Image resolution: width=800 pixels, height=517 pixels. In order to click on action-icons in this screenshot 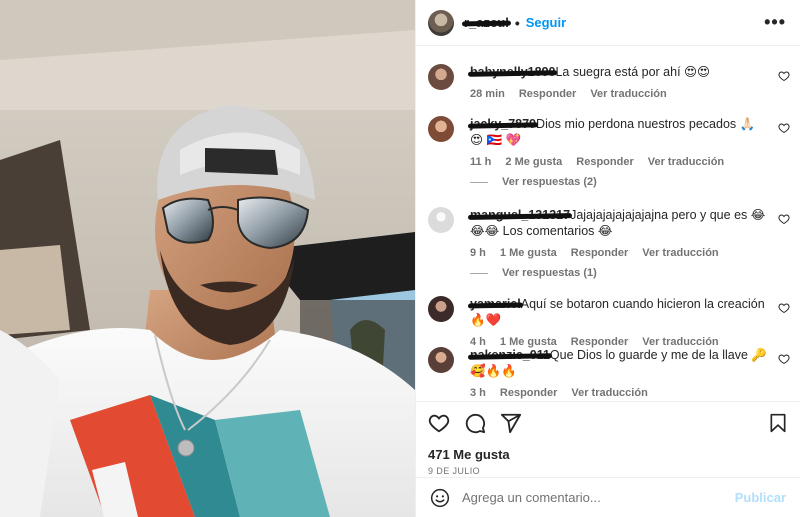, I will do `click(608, 423)`.